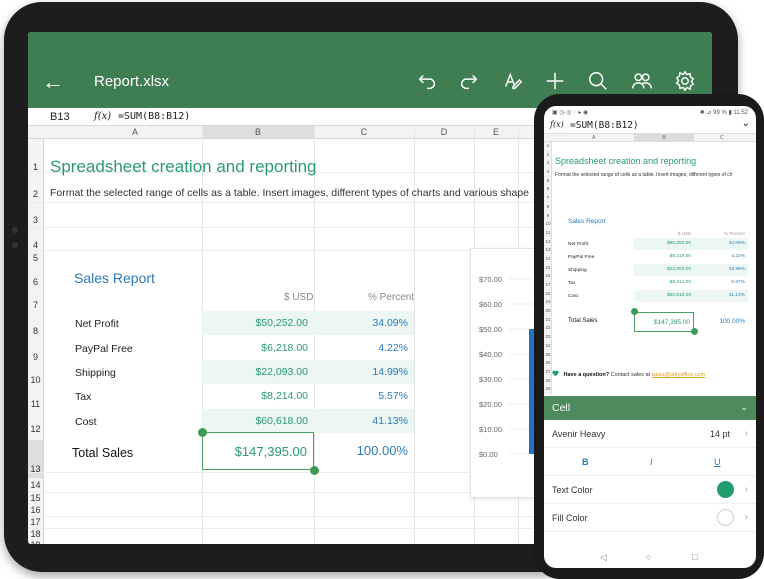 The image size is (764, 579). Describe the element at coordinates (684, 233) in the screenshot. I see `usd-column-header: $ USD` at that location.